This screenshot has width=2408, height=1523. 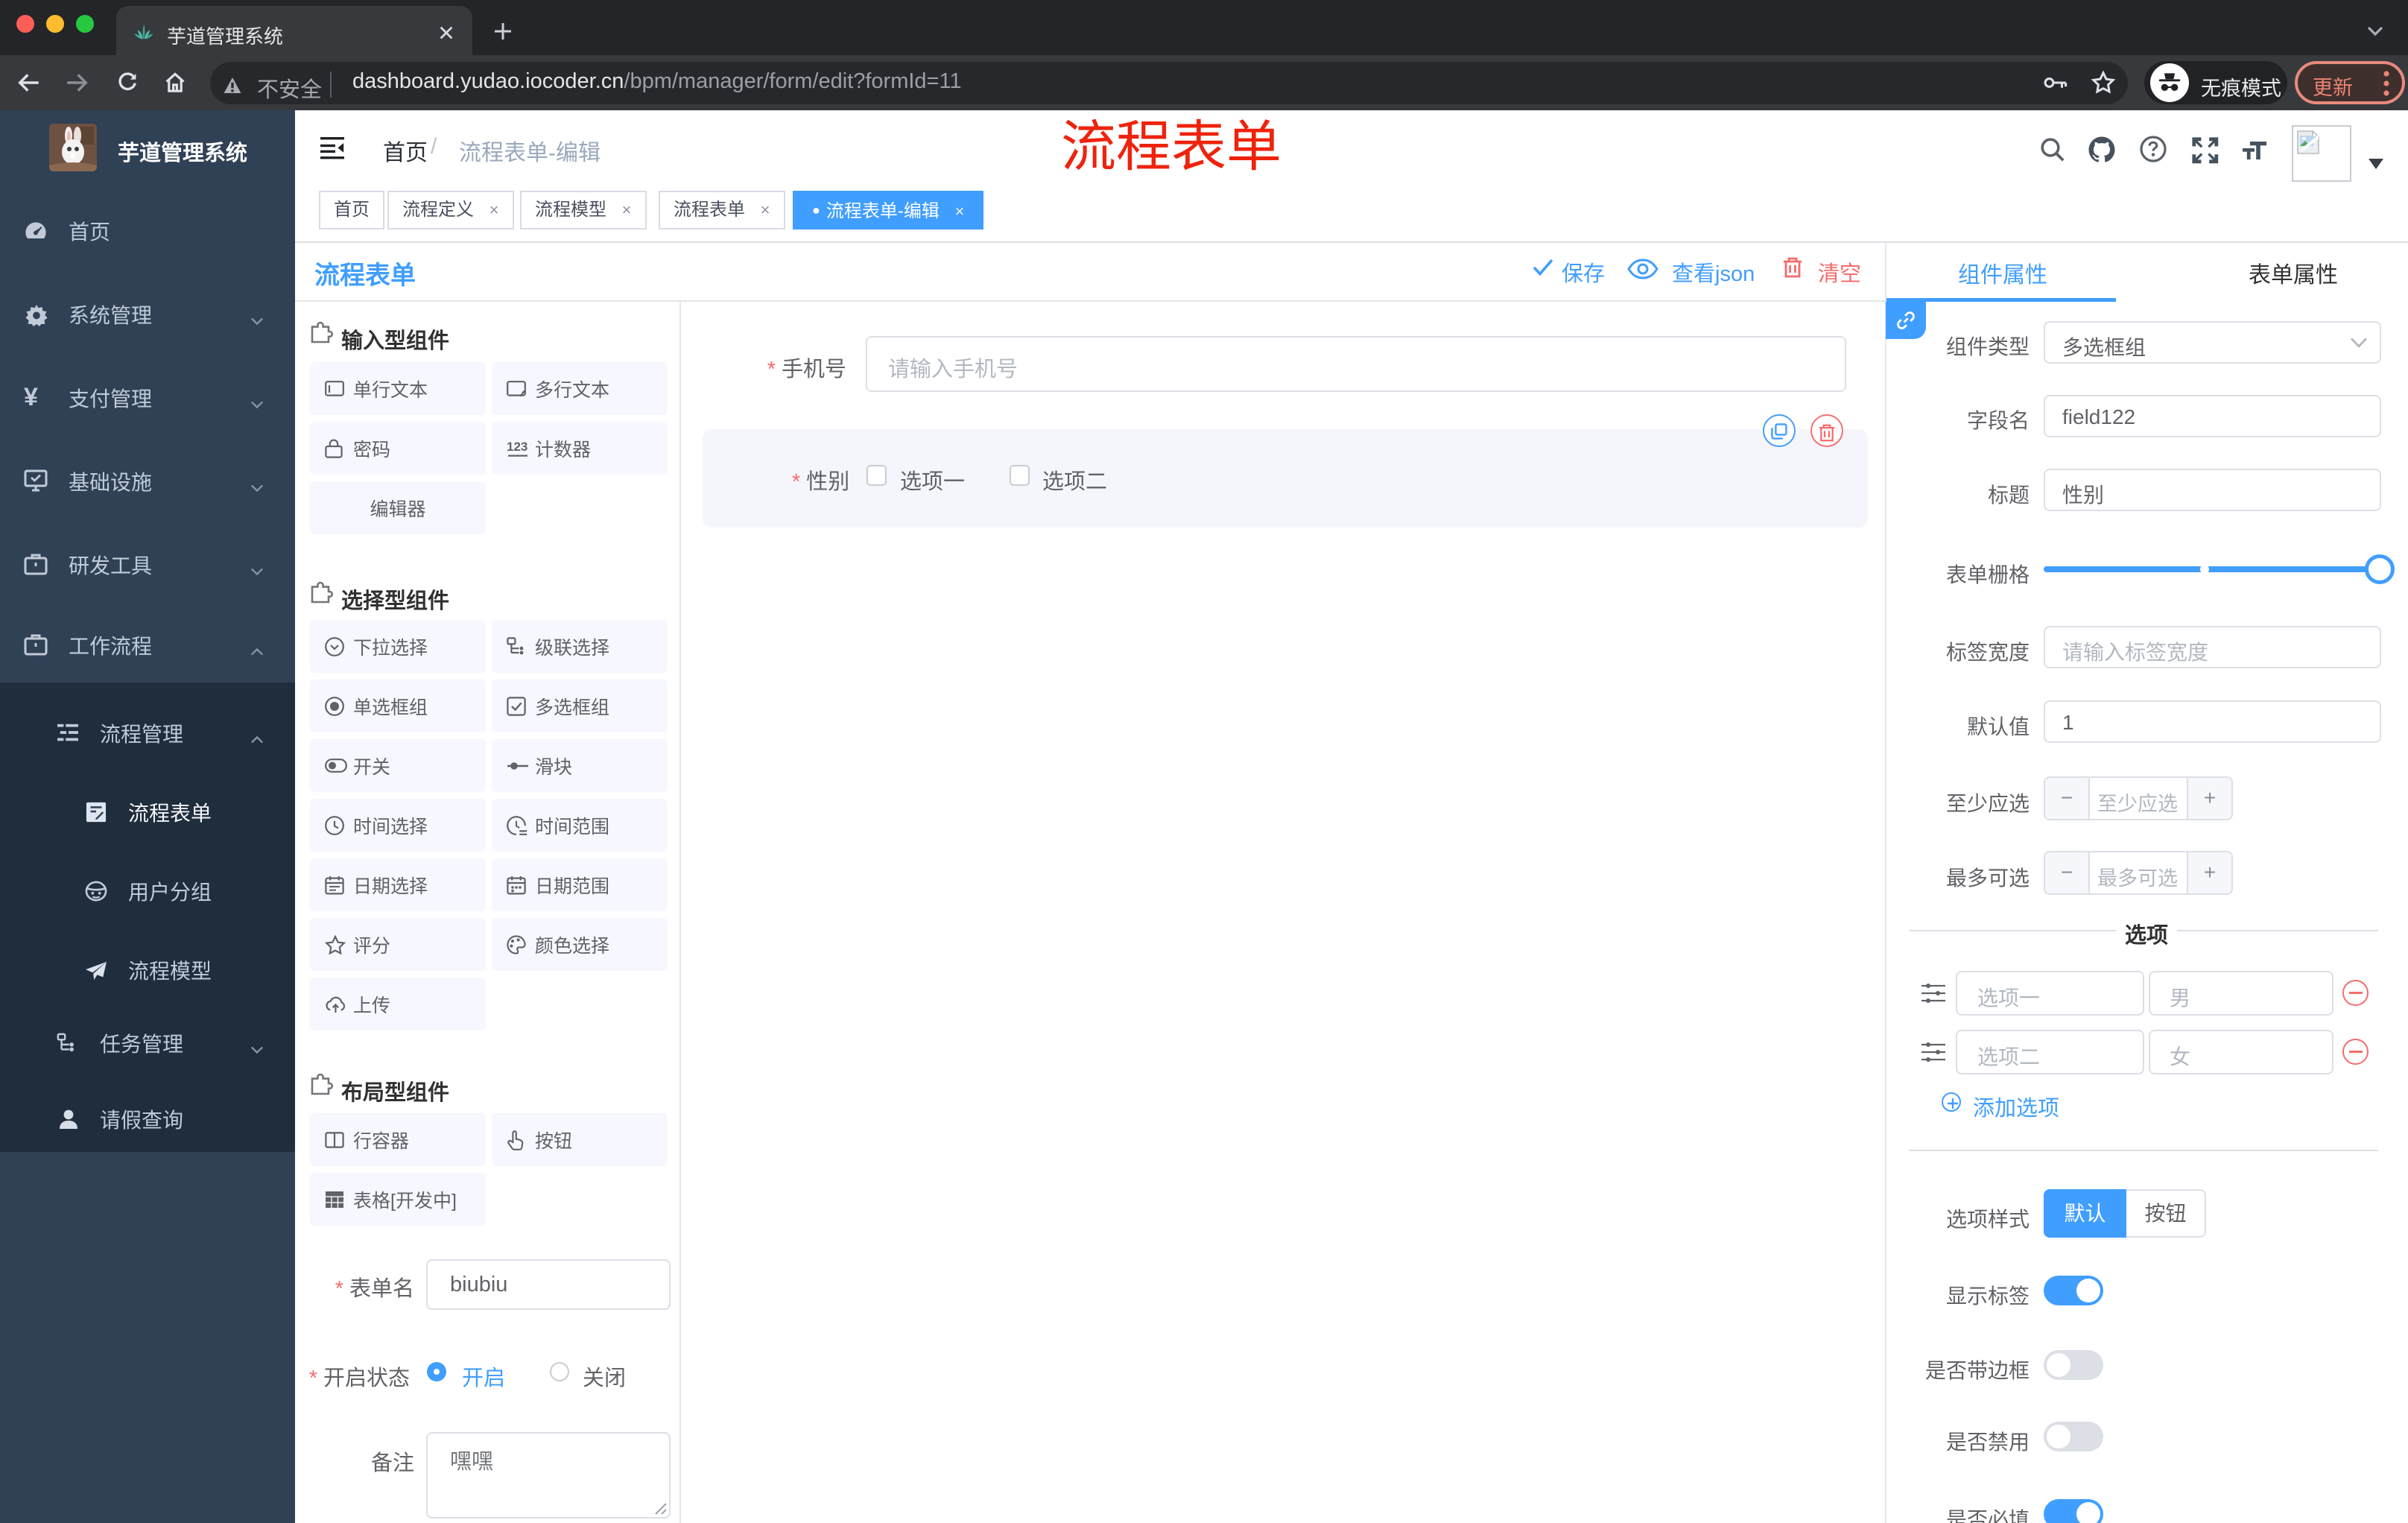 What do you see at coordinates (517, 447) in the screenshot?
I see `svg-text: 123` at bounding box center [517, 447].